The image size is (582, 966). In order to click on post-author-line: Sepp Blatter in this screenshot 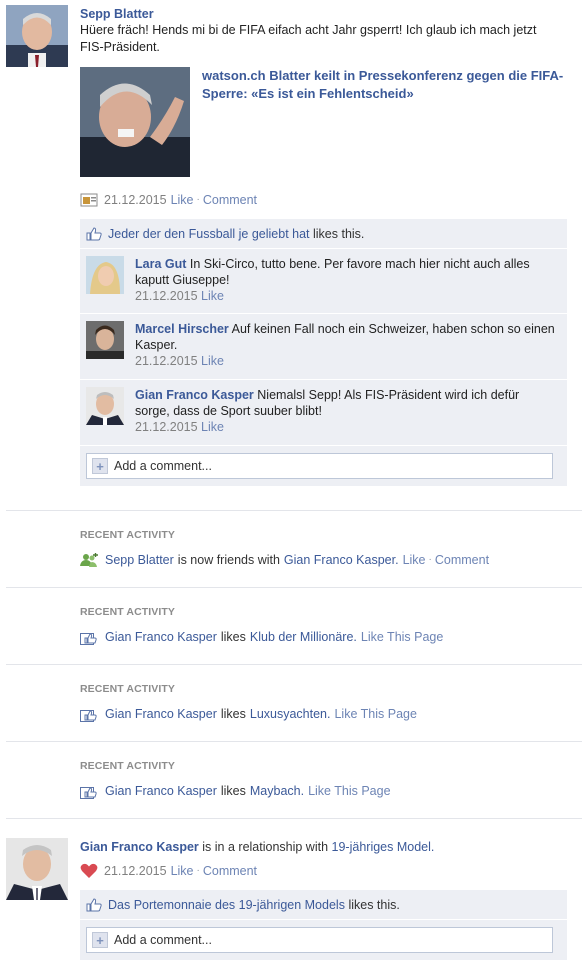, I will do `click(117, 14)`.